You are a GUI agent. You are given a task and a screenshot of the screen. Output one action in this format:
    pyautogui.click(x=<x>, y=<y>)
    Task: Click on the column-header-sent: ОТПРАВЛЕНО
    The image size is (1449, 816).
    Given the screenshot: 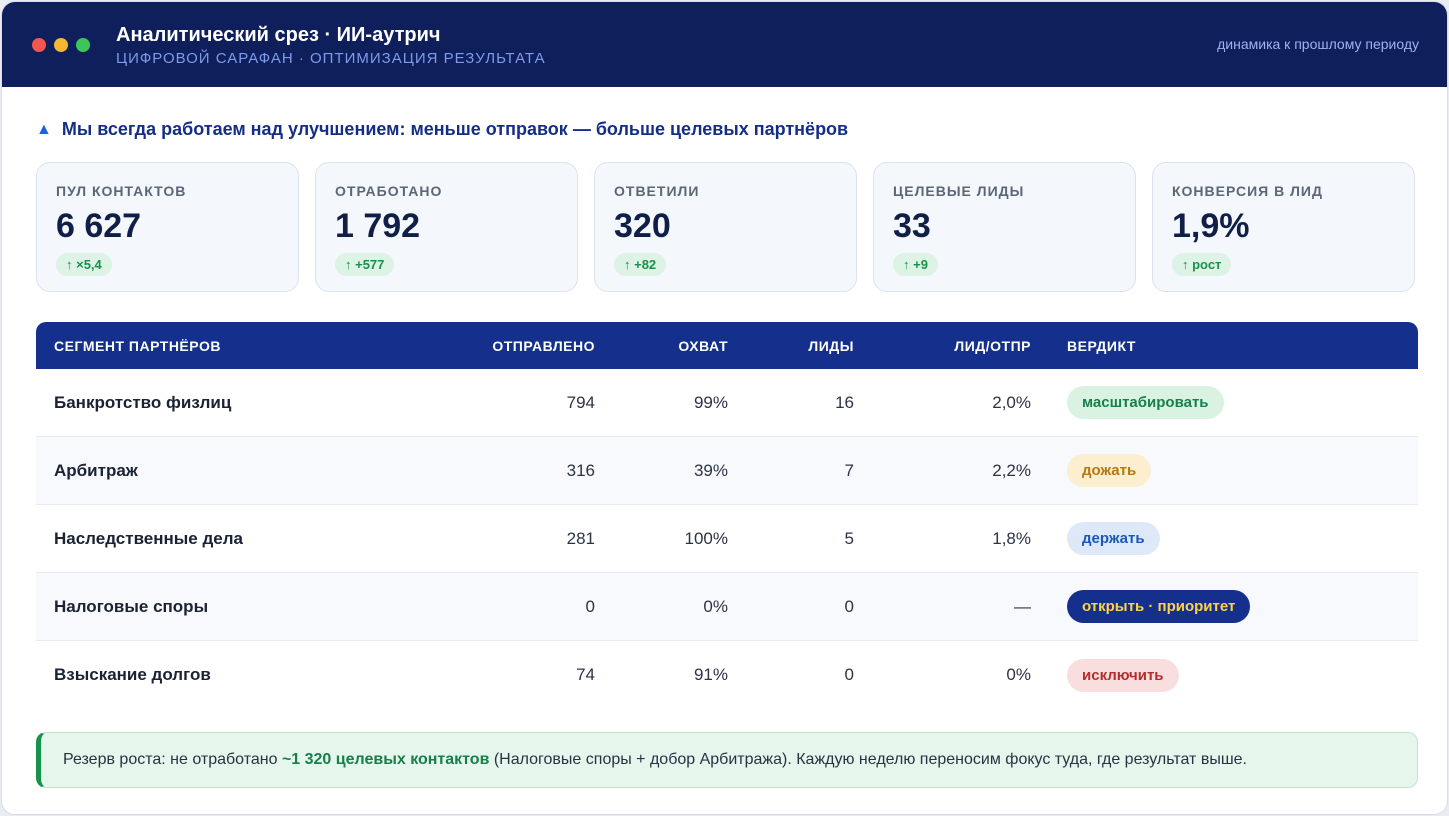 What is the action you would take?
    pyautogui.click(x=543, y=345)
    